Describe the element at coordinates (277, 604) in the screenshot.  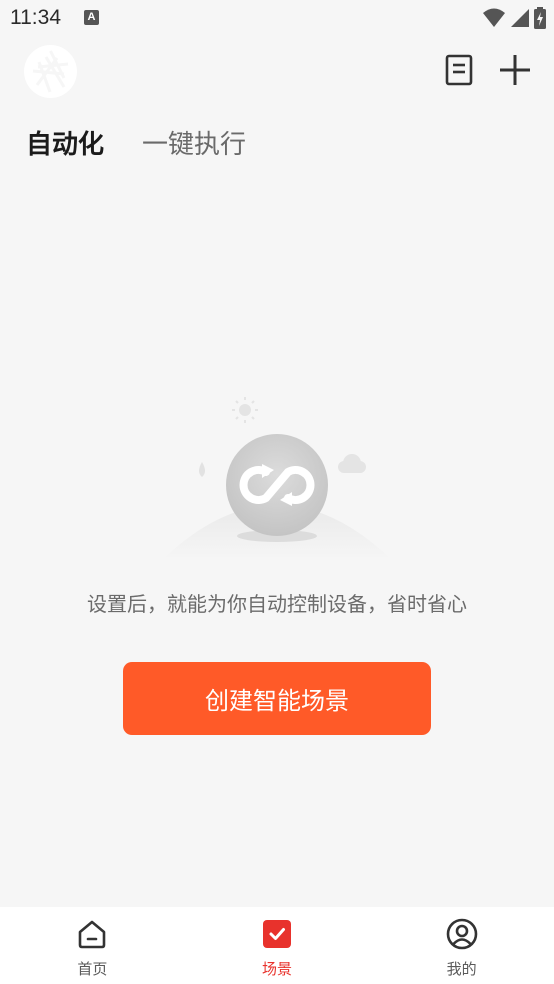
I see `empty-state-message: 设置后，就能为你自动控制设备，省时省心` at that location.